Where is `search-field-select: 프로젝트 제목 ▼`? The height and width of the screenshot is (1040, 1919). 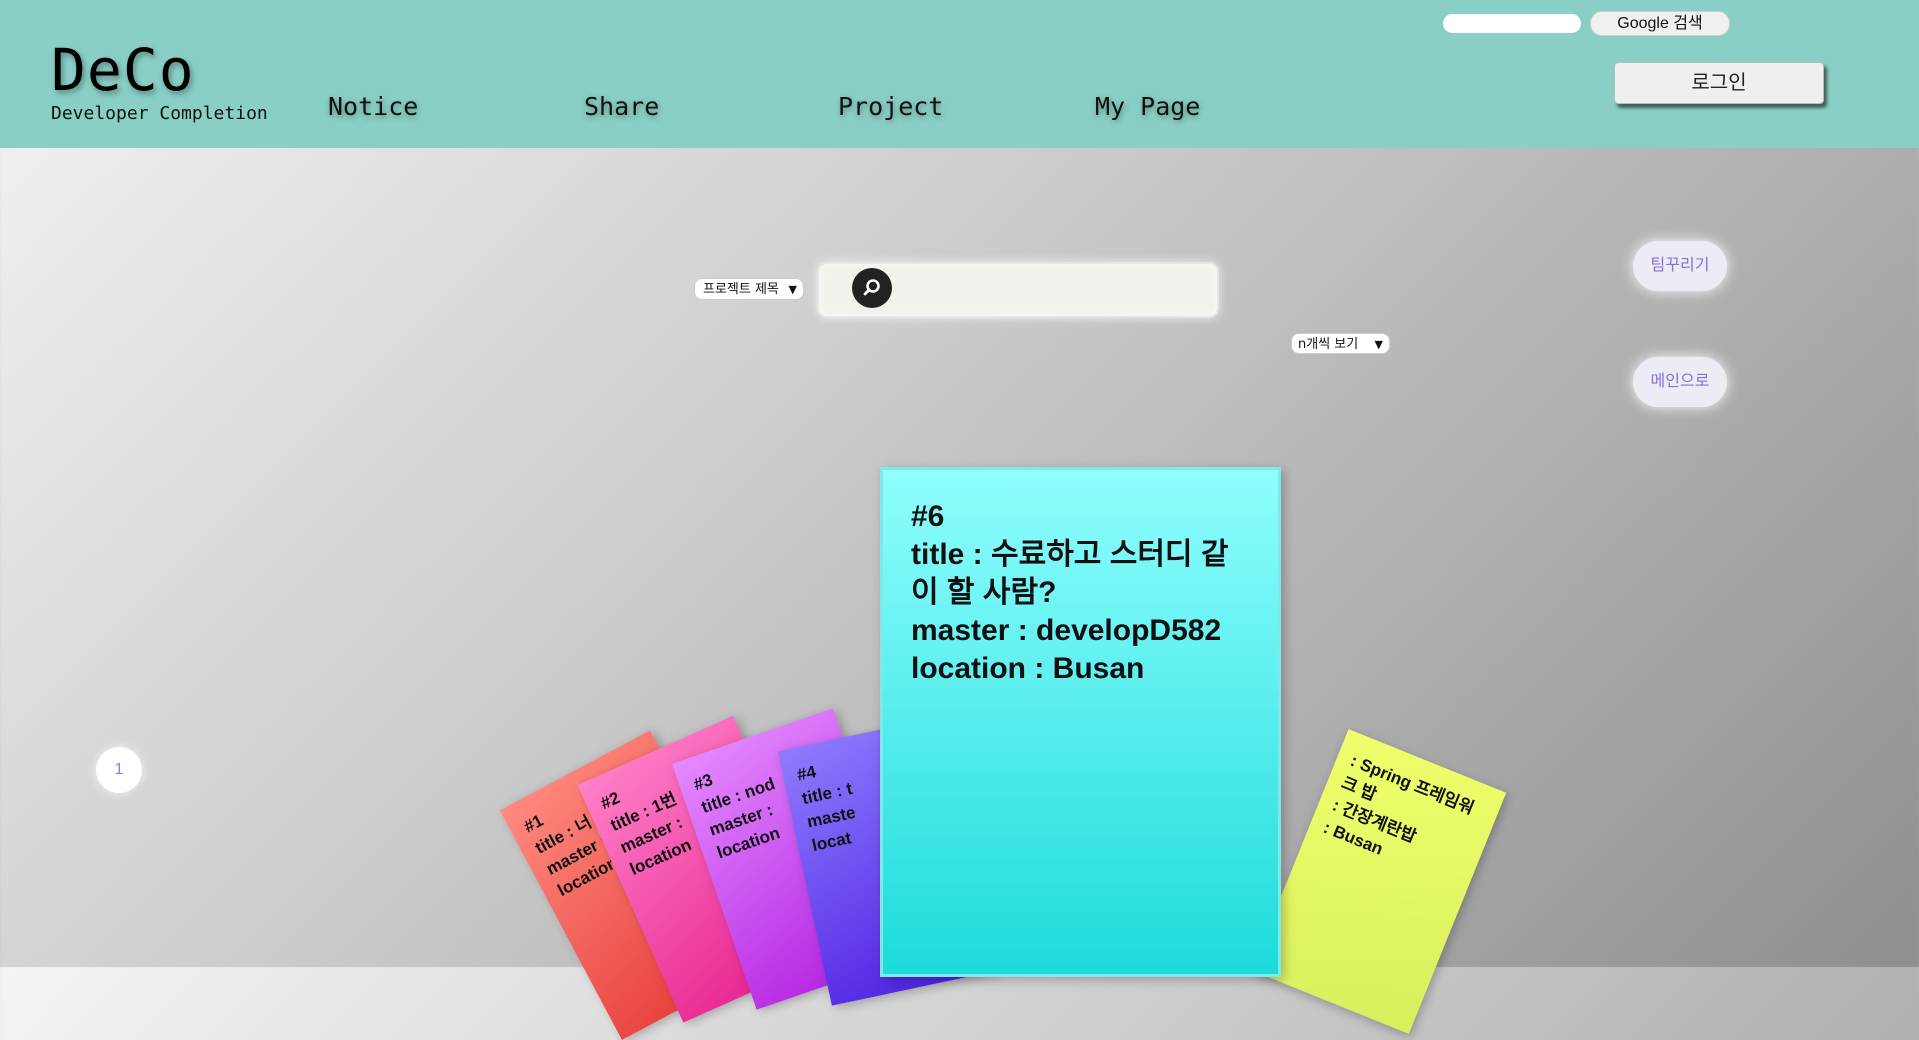 search-field-select: 프로젝트 제목 ▼ is located at coordinates (749, 289).